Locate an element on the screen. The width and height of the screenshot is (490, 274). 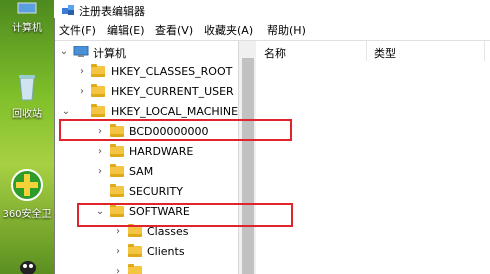
tree-scrollbar-thumb is located at coordinates (248, 166).